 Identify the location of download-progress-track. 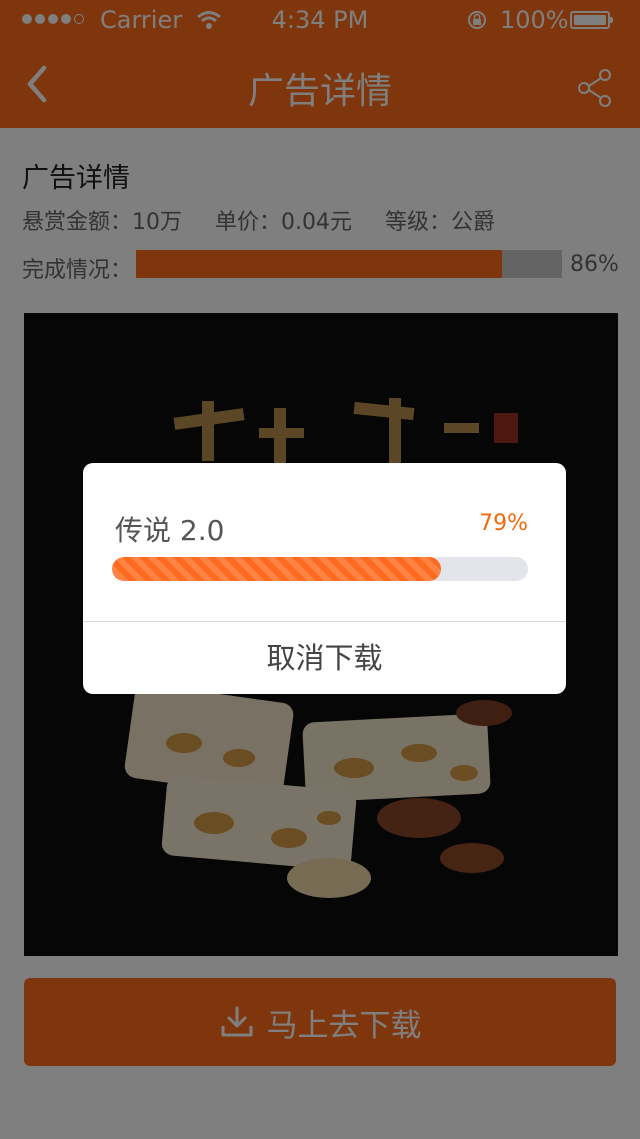
(320, 569).